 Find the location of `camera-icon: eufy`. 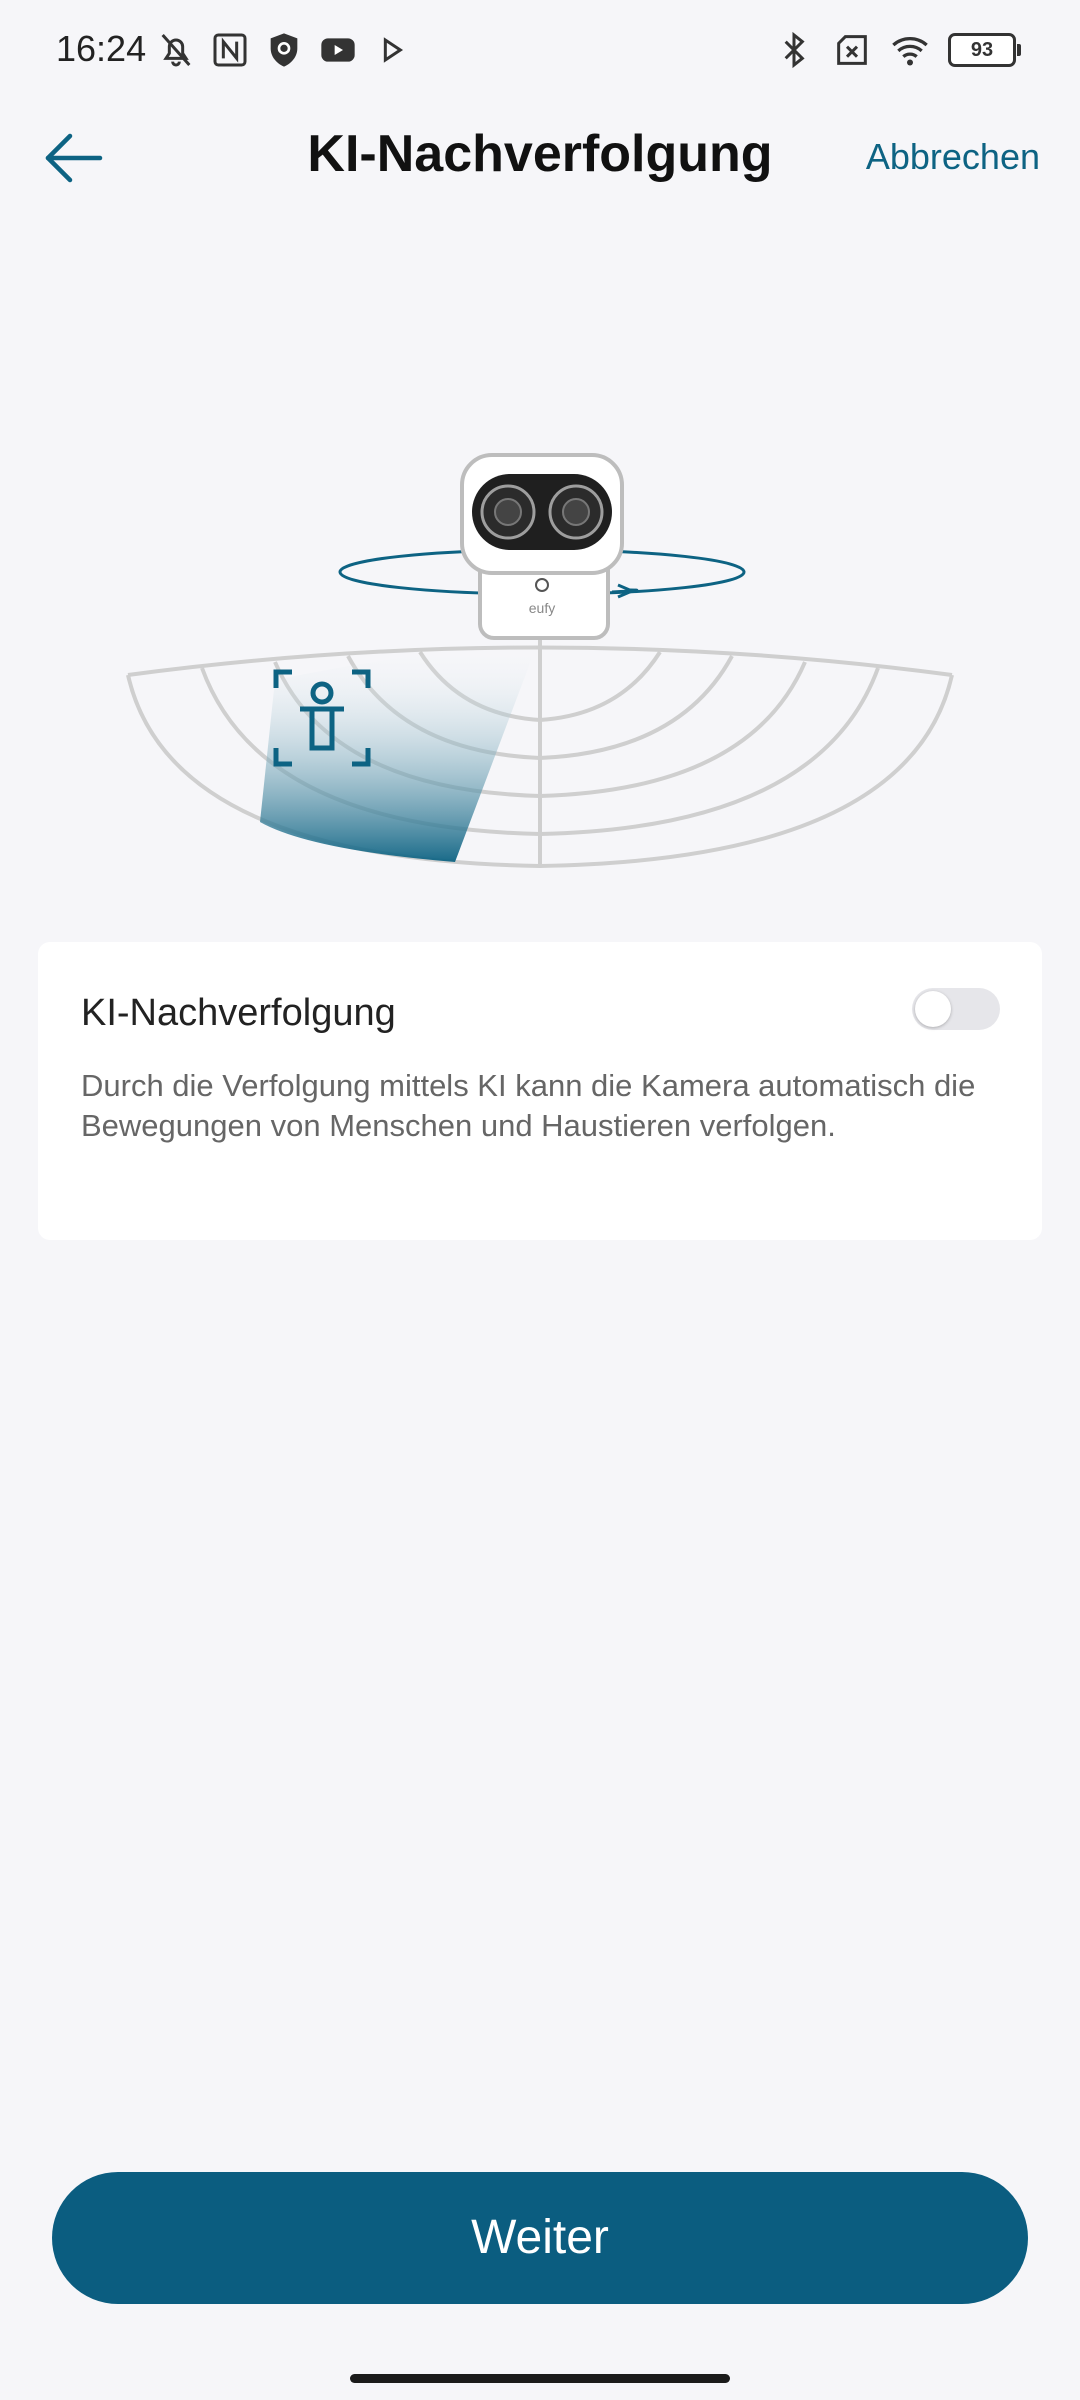

camera-icon: eufy is located at coordinates (542, 546).